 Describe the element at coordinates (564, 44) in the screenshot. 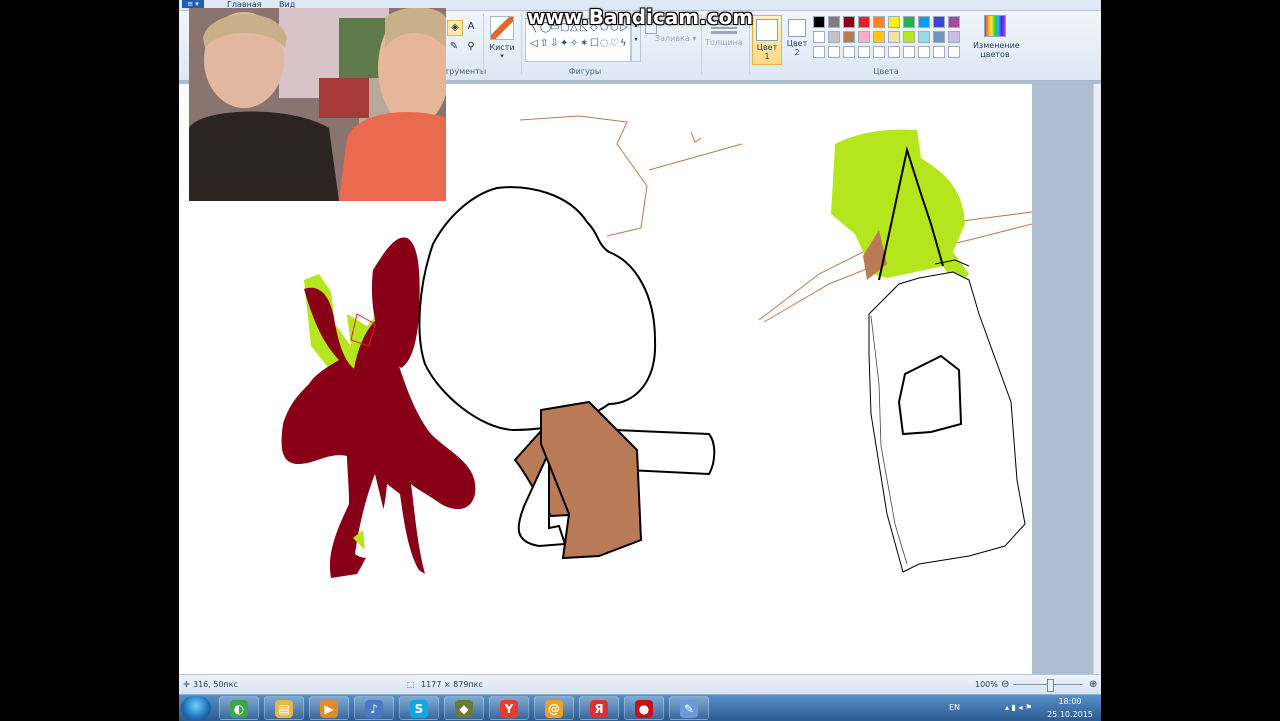

I see `shape-option-icon: ✦` at that location.